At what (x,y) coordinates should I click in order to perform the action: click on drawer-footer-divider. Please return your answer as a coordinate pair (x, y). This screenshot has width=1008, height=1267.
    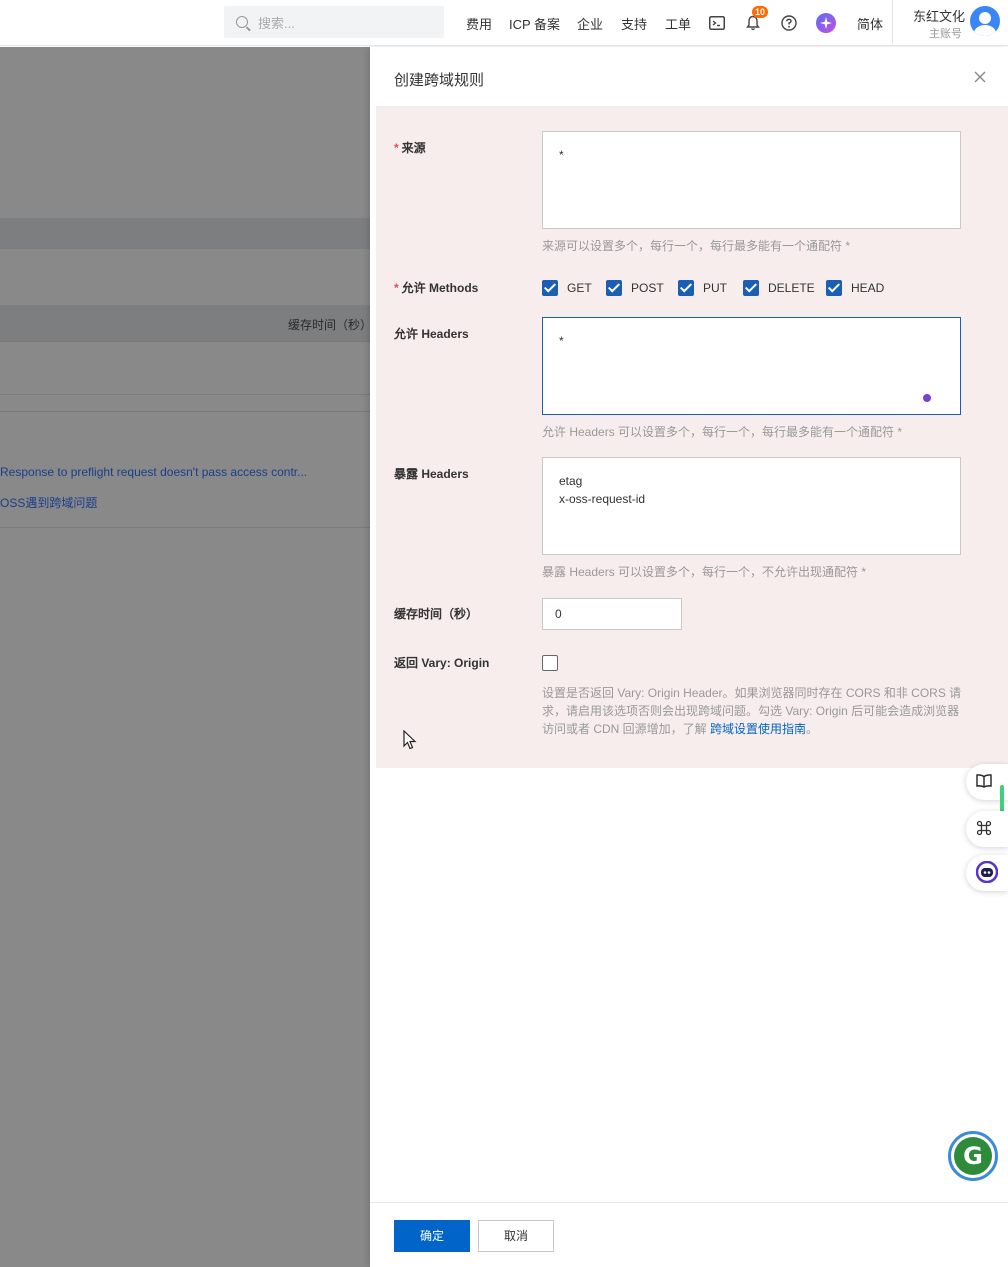
    Looking at the image, I should click on (689, 1202).